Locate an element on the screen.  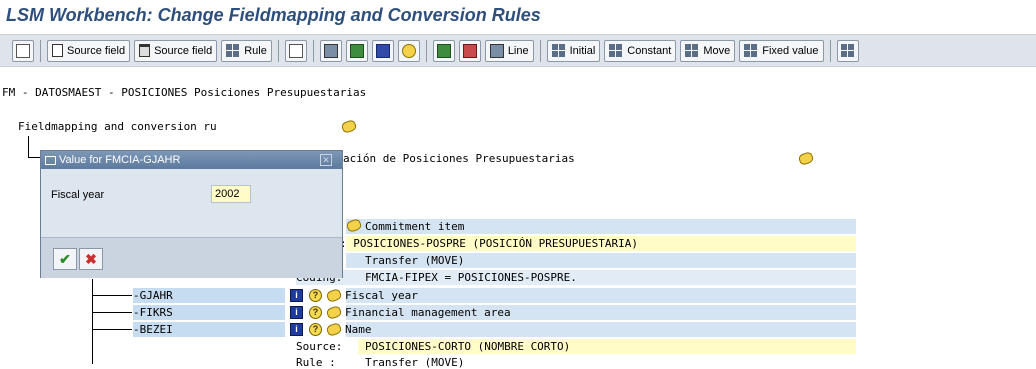
info-icon is located at coordinates (382, 50).